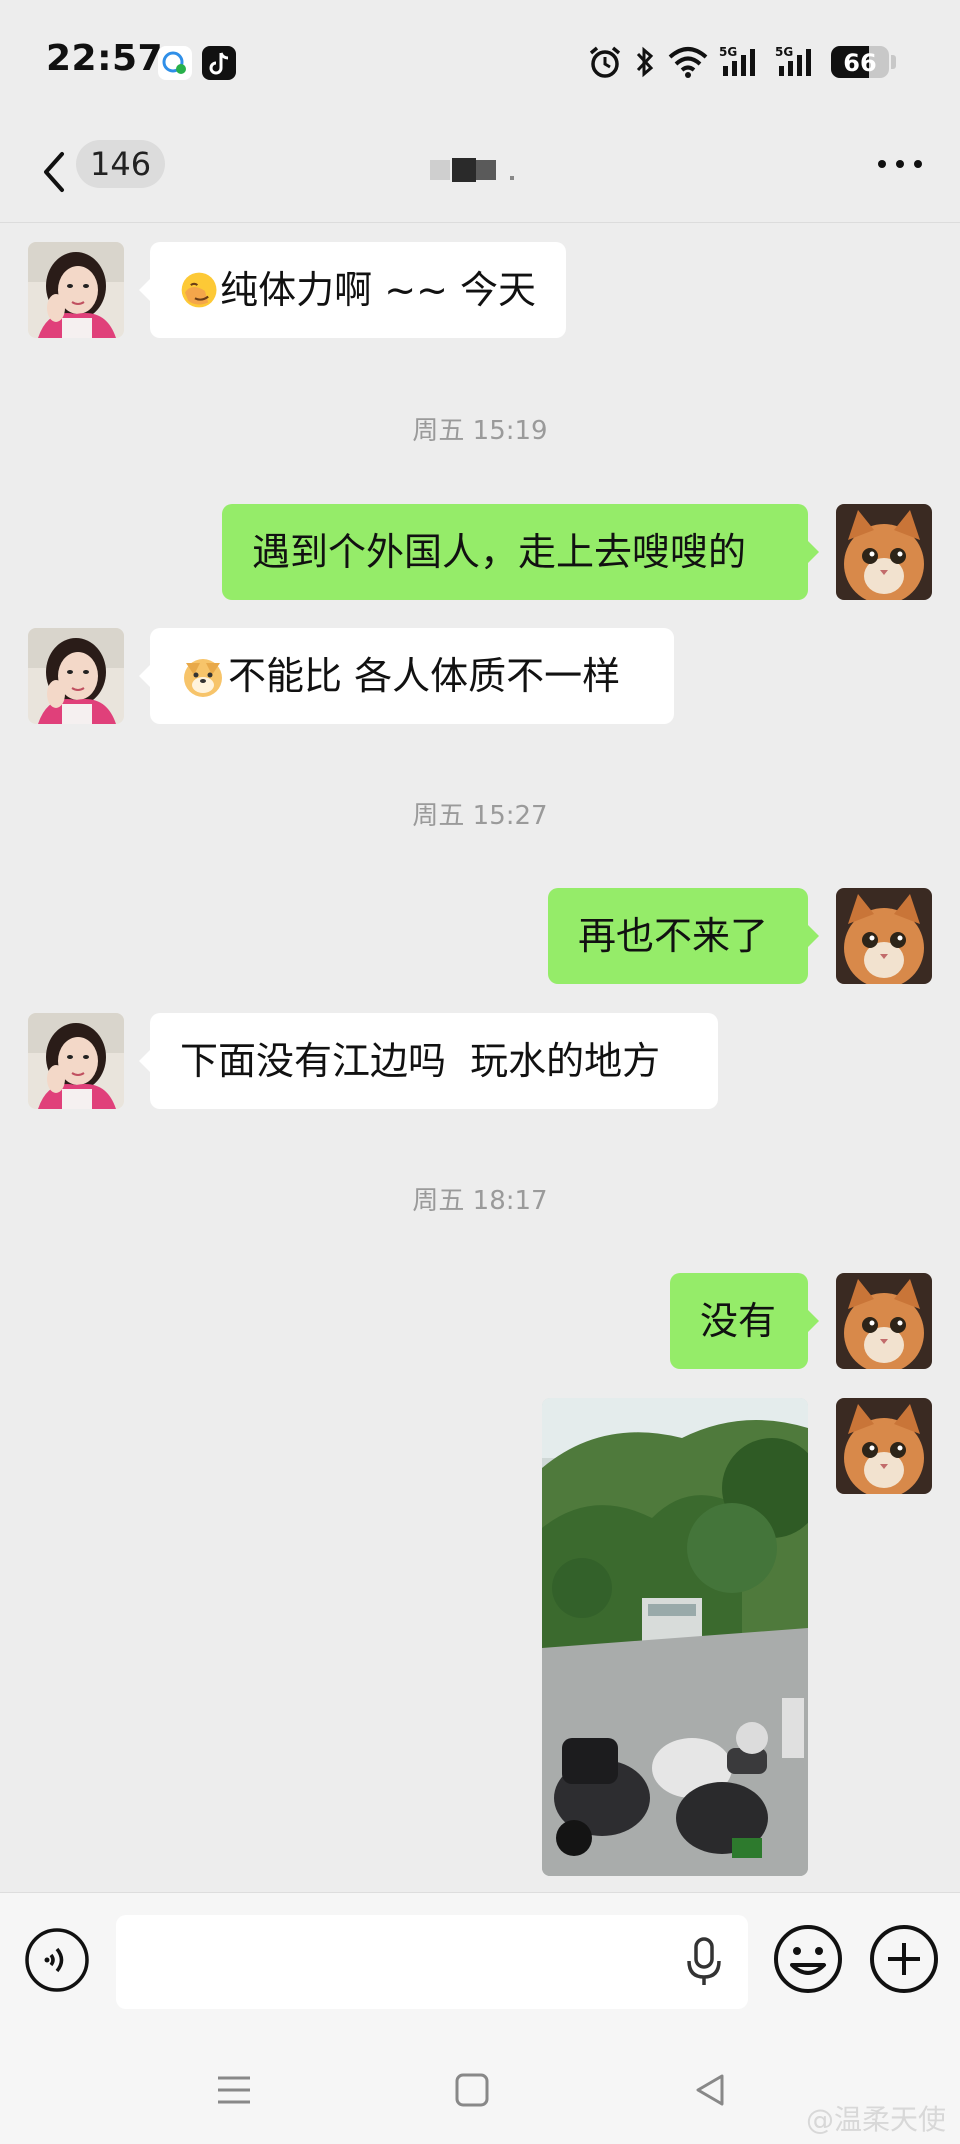  Describe the element at coordinates (900, 164) in the screenshot. I see `more-options-icon` at that location.